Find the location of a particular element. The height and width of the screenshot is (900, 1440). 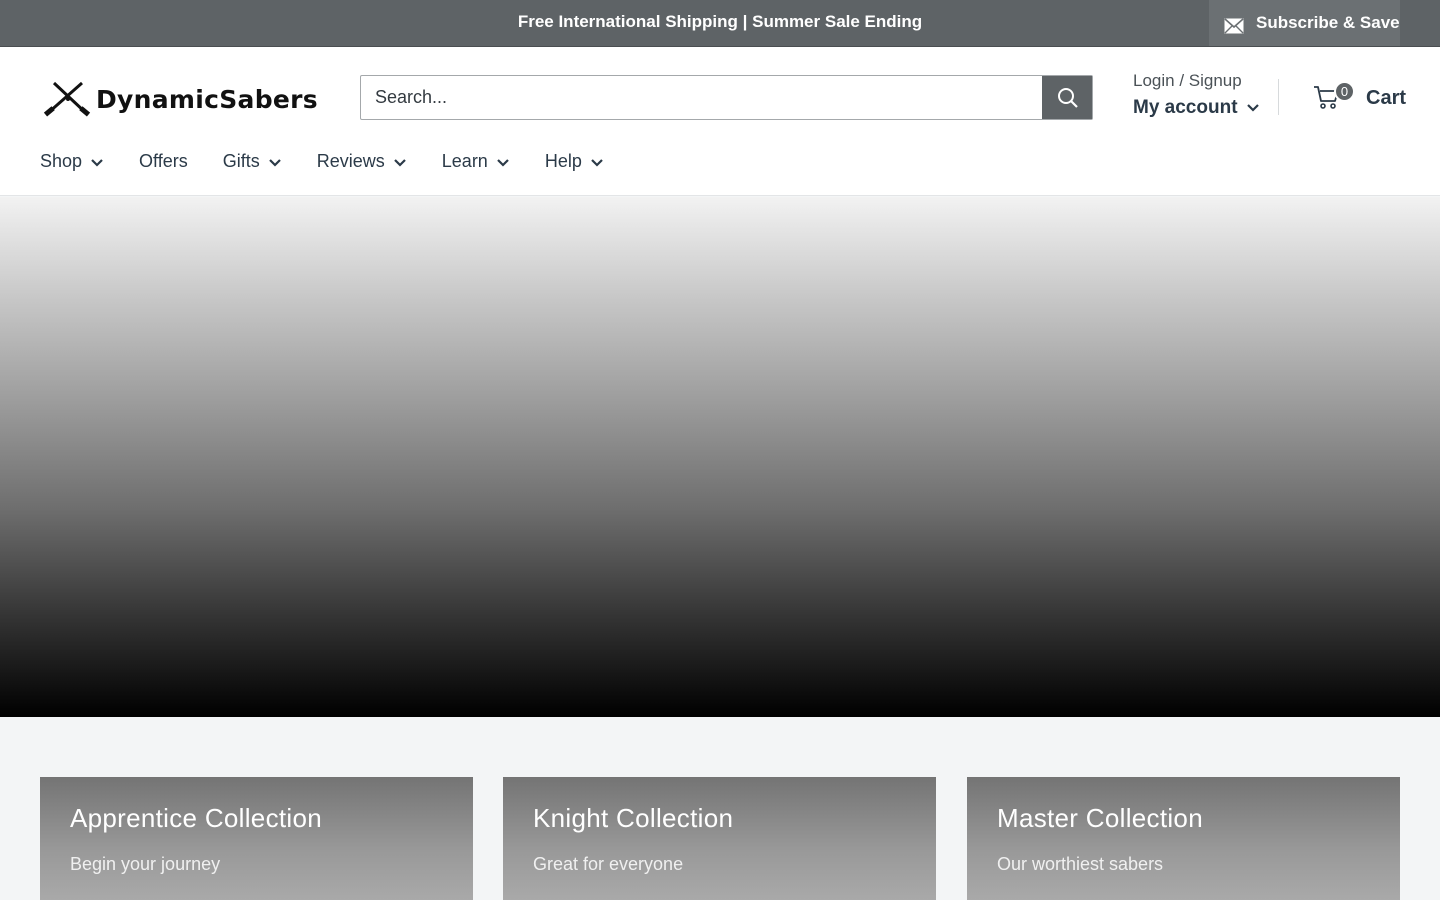

nav-item-reviews: Reviews is located at coordinates (362, 161).